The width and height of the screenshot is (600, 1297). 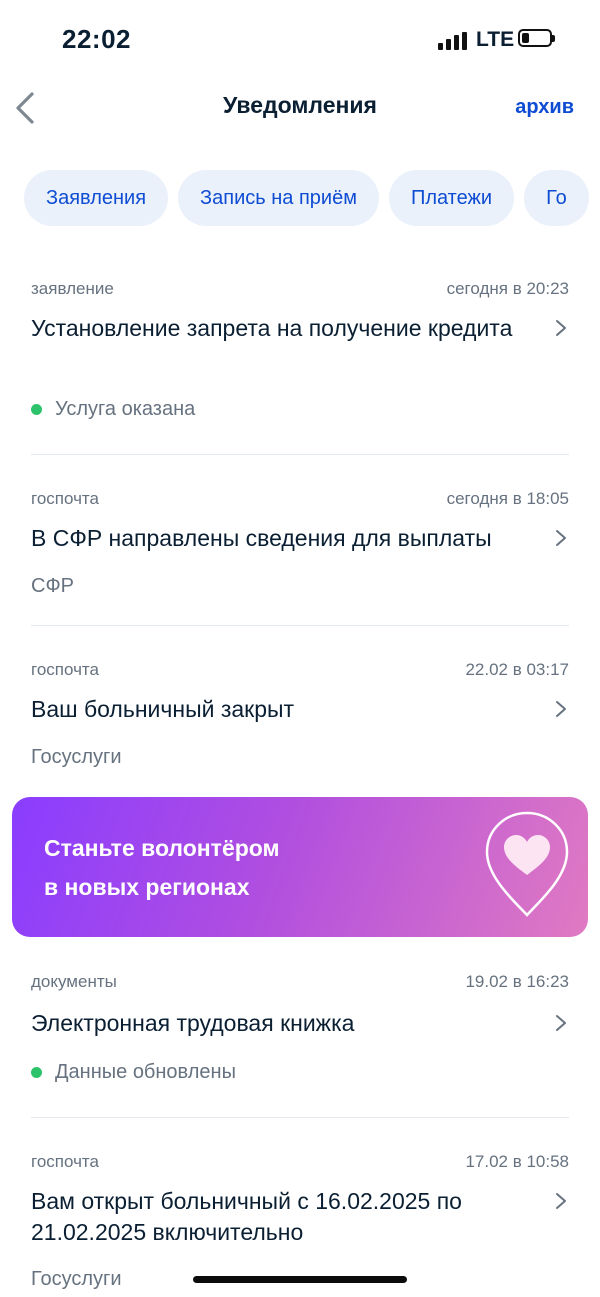 I want to click on notification-title: В СФР направлены сведения для выплаты, so click(x=261, y=538).